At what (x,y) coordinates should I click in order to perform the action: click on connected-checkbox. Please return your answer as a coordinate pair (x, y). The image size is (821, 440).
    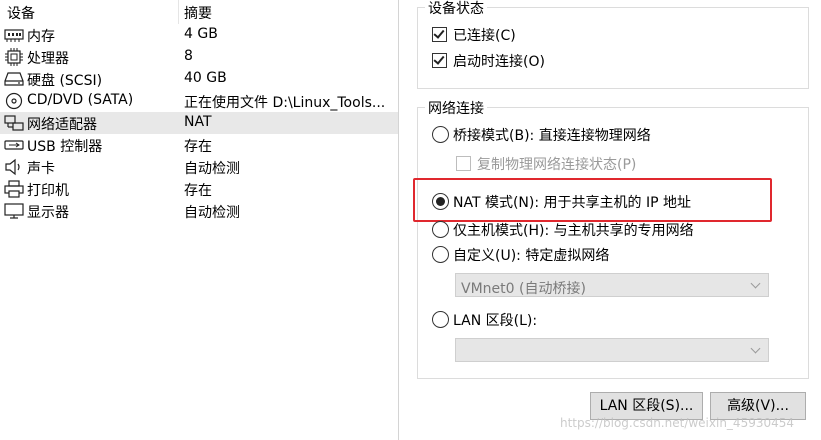
    Looking at the image, I should click on (439, 34).